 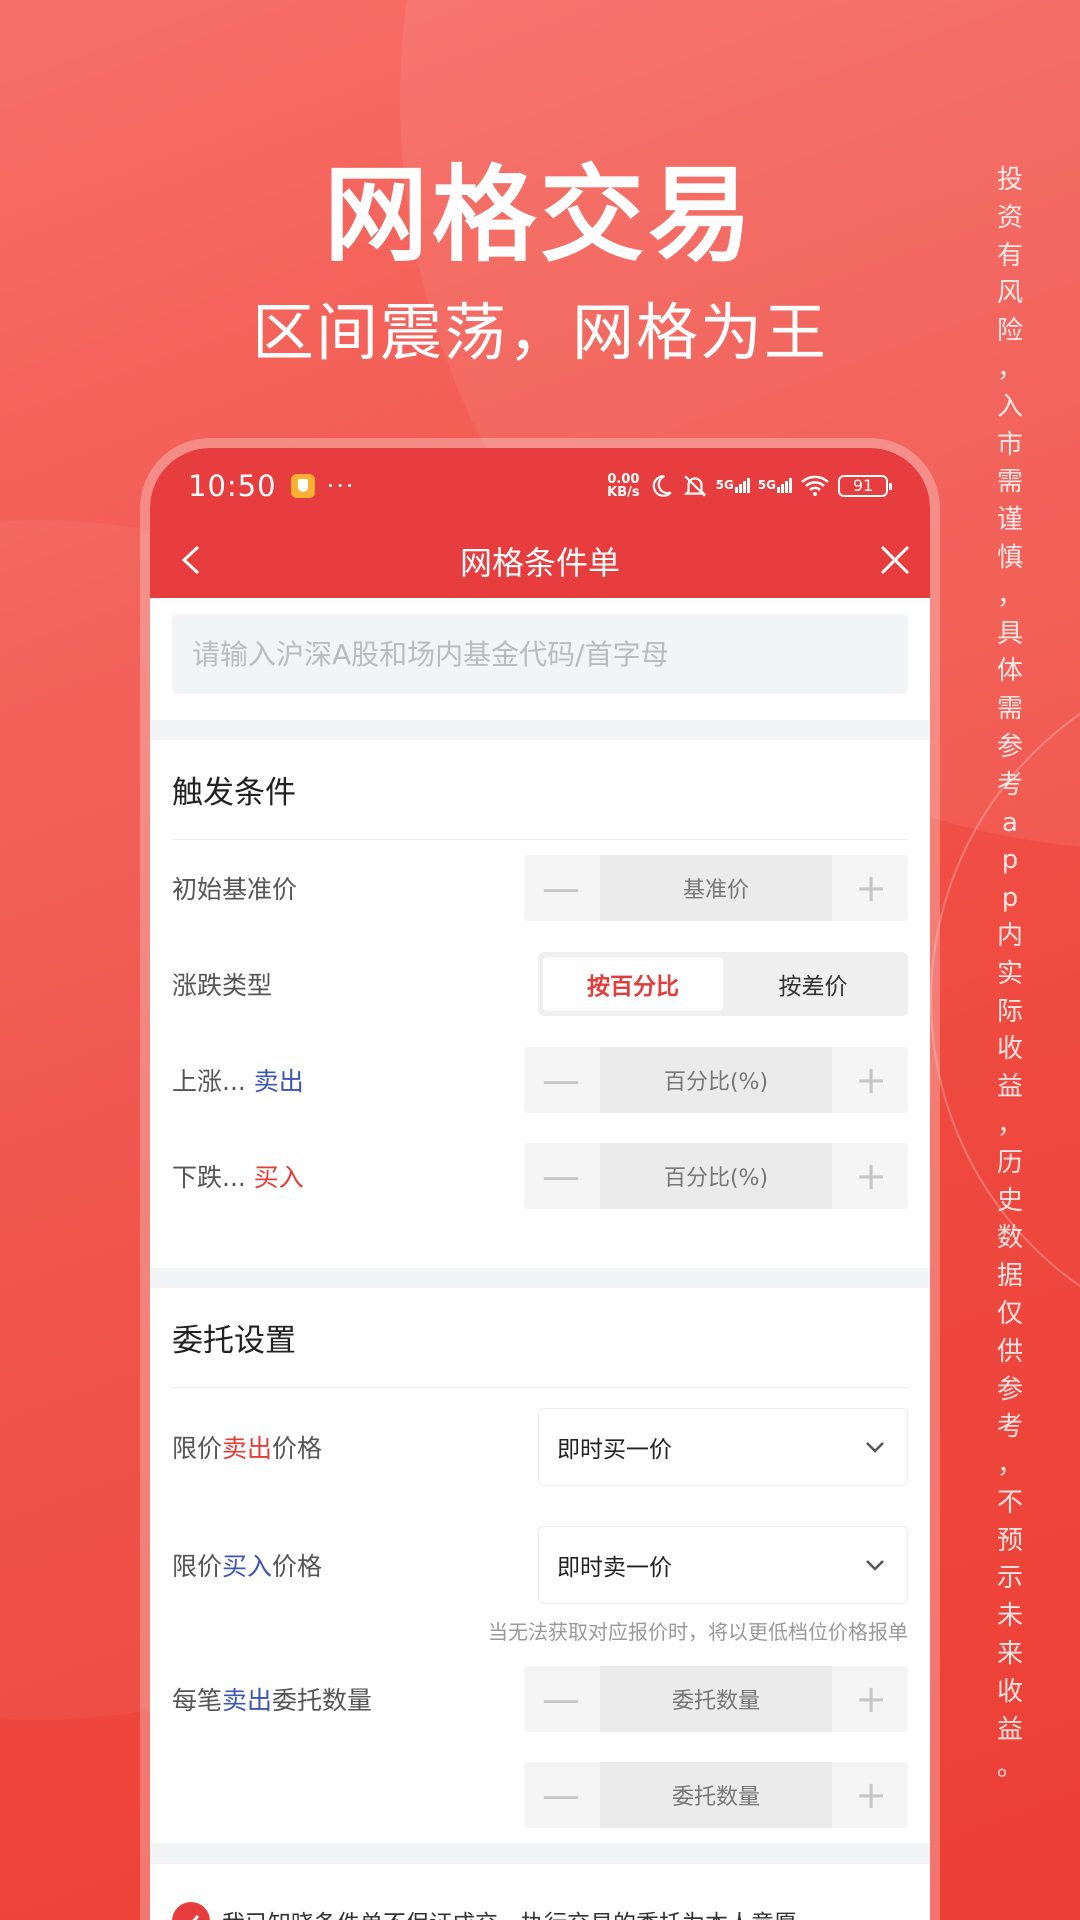 What do you see at coordinates (1009, 1502) in the screenshot?
I see `disclaimer-char: 不` at bounding box center [1009, 1502].